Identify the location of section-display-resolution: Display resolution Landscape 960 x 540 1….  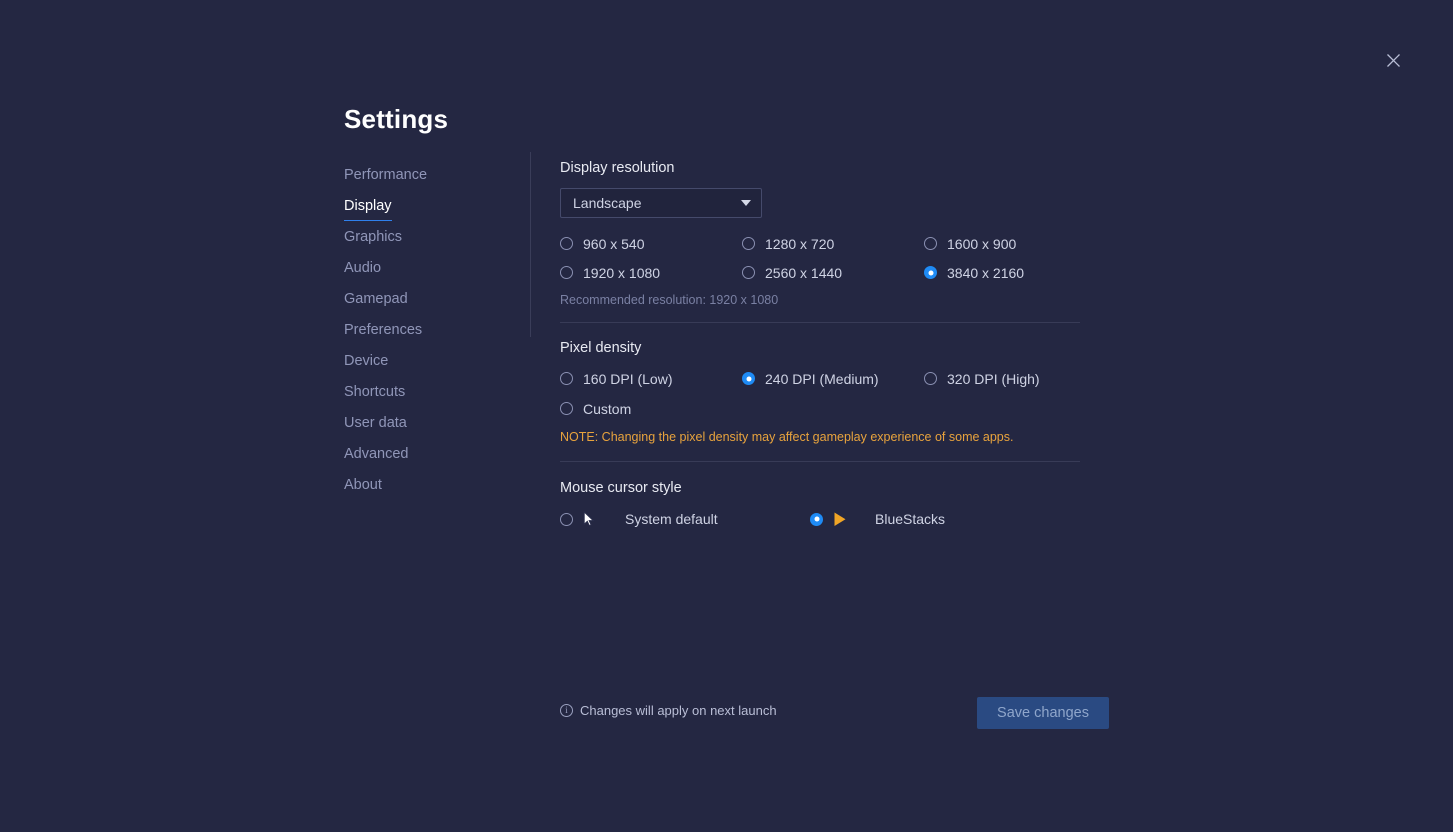
(820, 241).